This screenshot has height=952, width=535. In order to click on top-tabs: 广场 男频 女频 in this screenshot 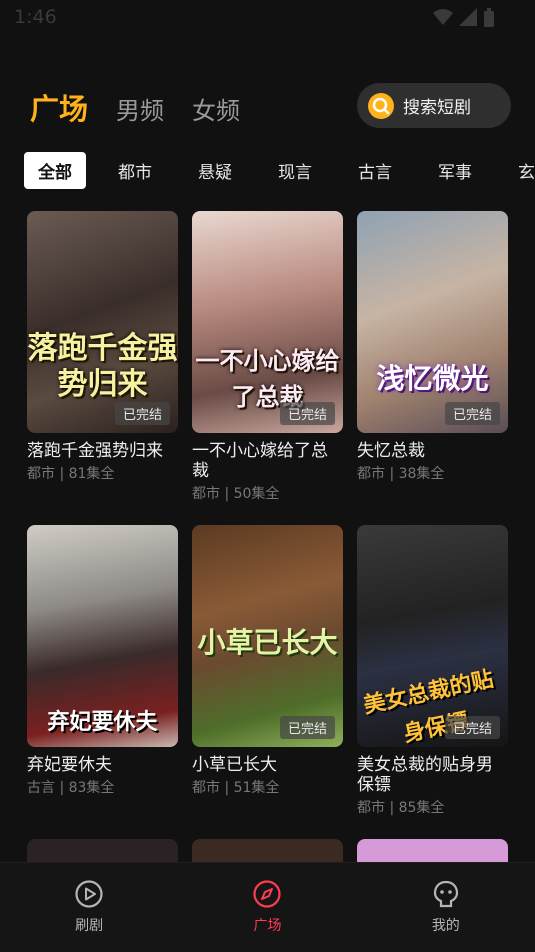, I will do `click(135, 107)`.